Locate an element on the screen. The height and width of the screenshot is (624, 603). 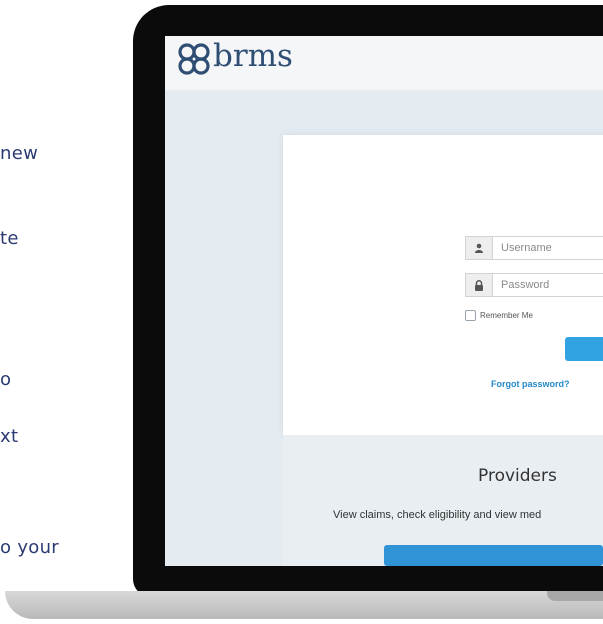
marketing-text-line-1: new is located at coordinates (19, 153).